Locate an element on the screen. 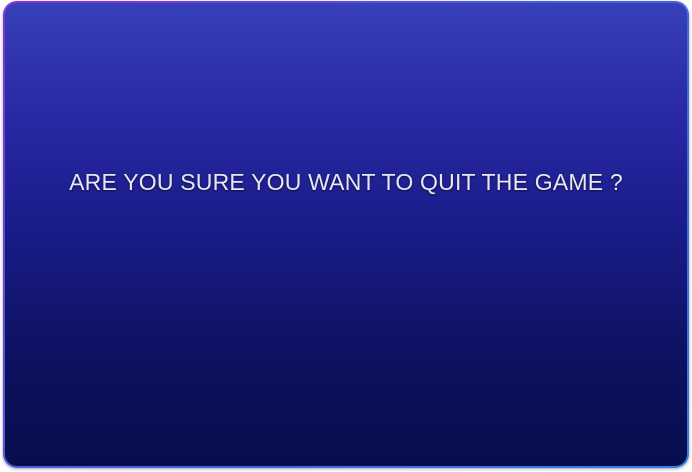 This screenshot has height=472, width=692. quit-confirmation-message: ARE YOU SURE YOU WANT TO QUIT THE GAME ? is located at coordinates (346, 182).